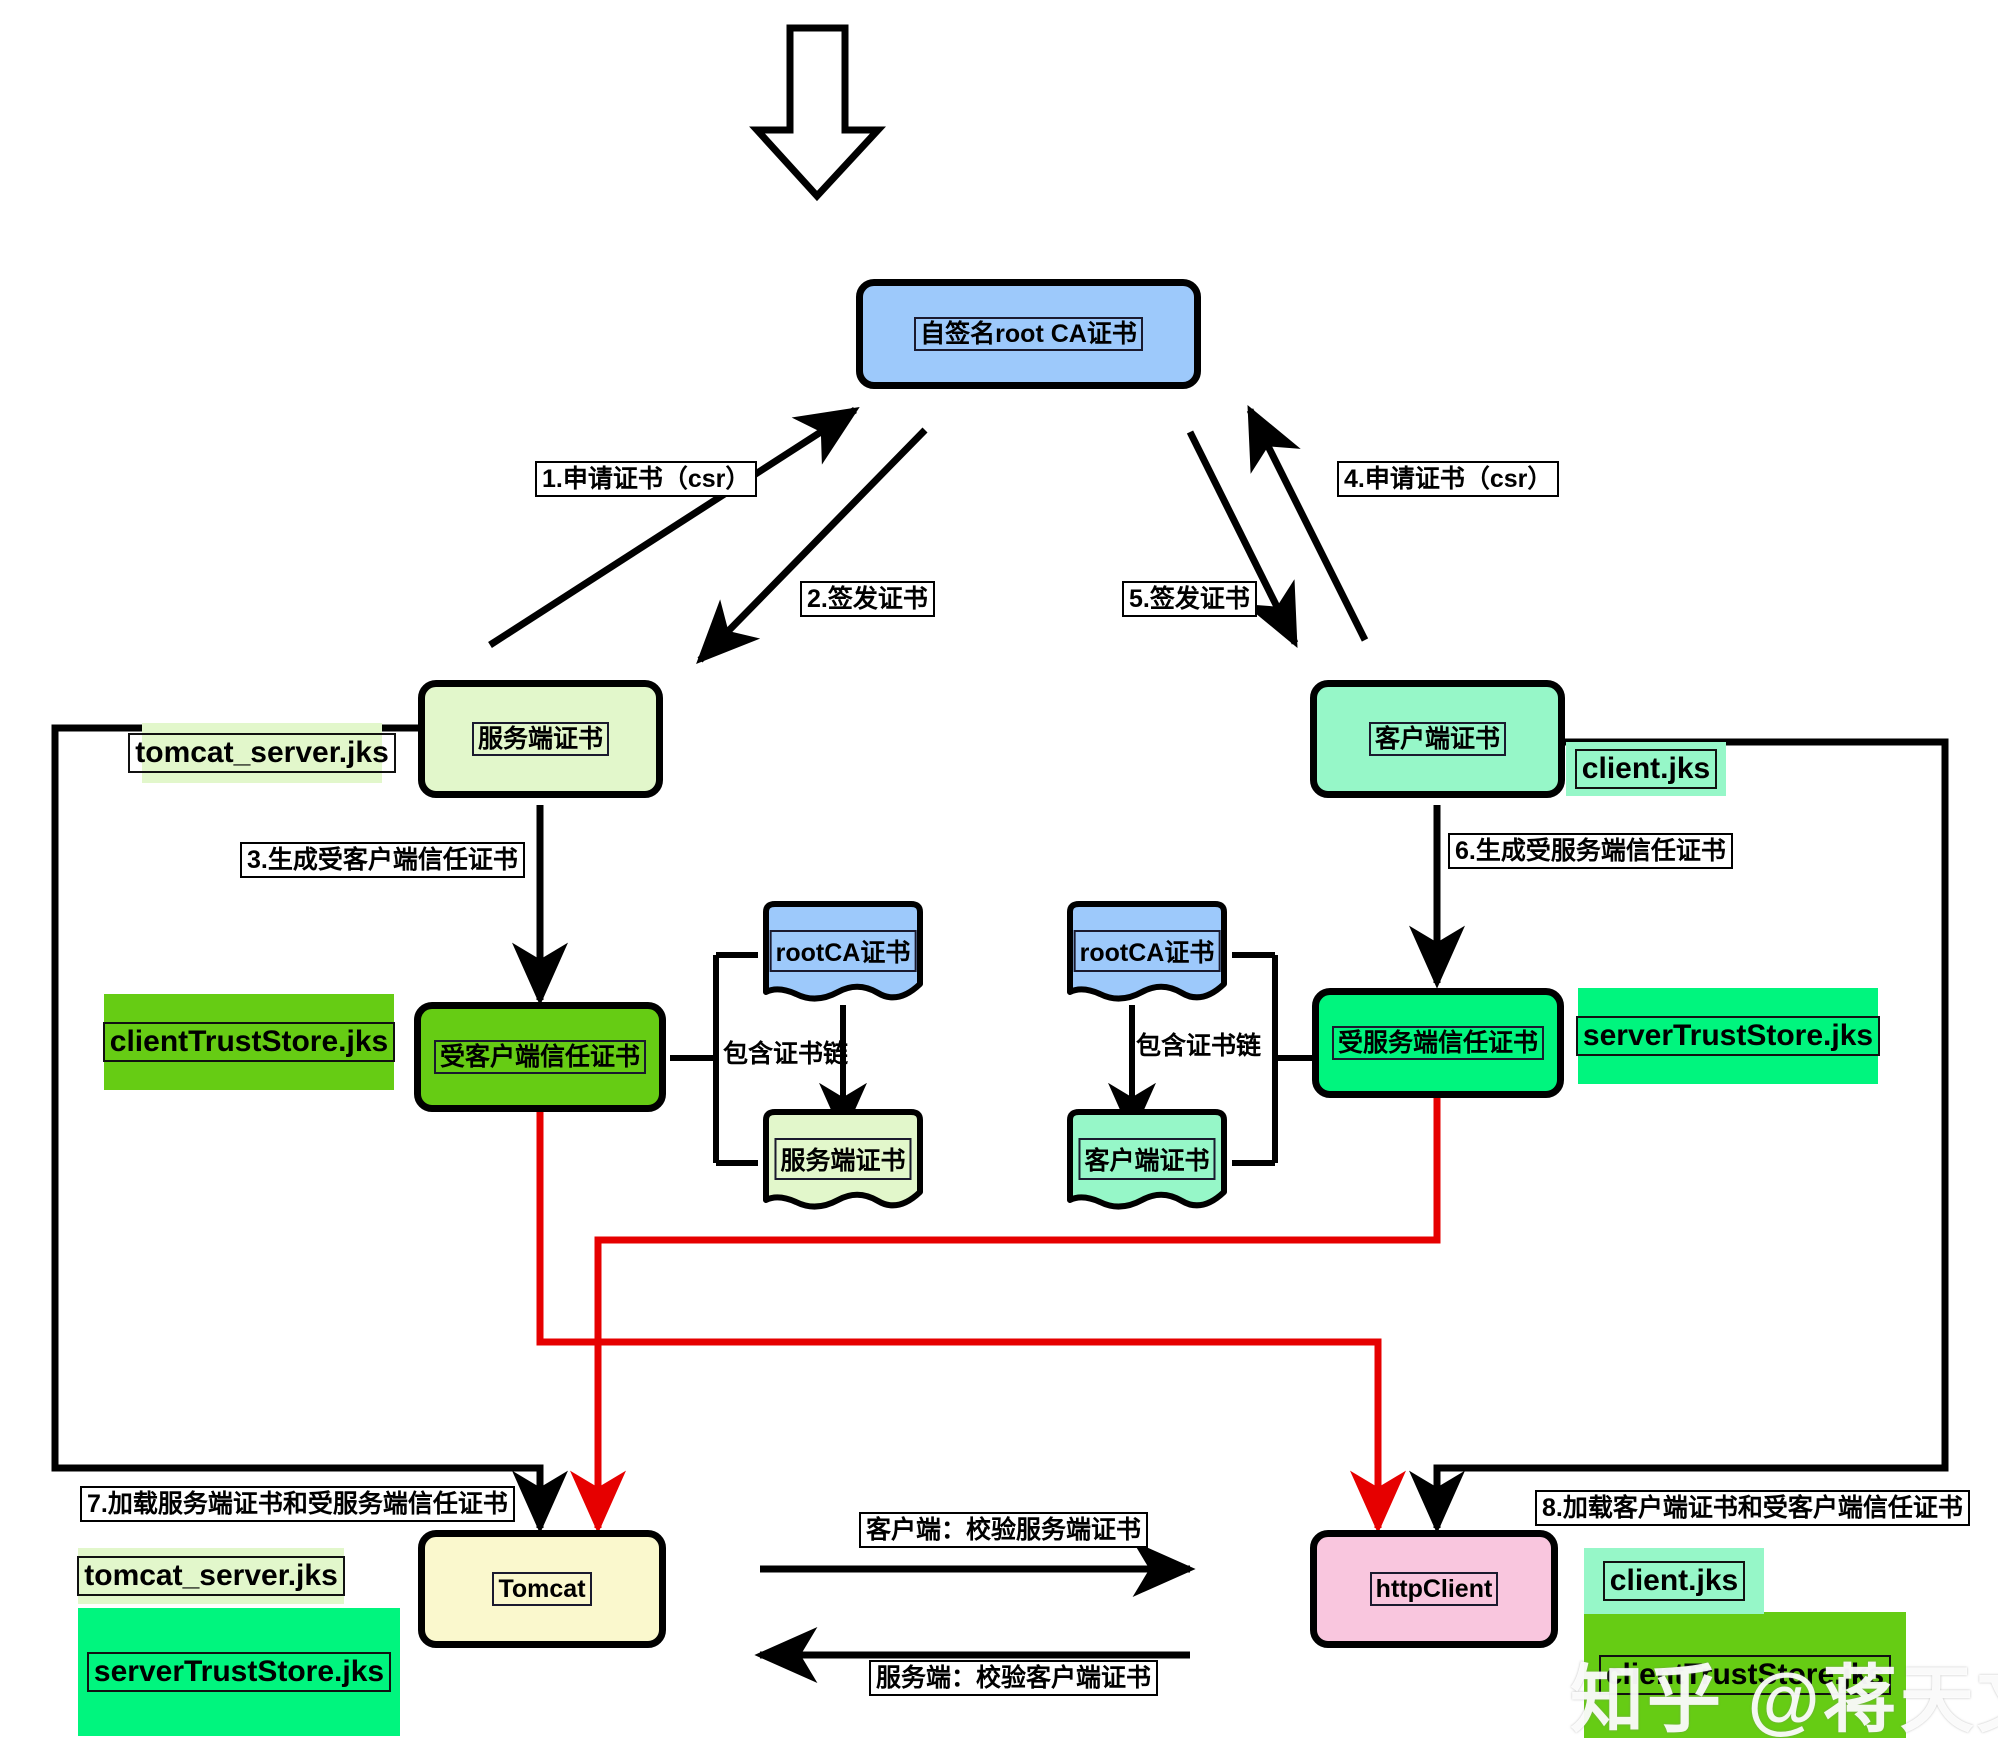 The image size is (1998, 1764). I want to click on node-tomcat: Tomcat, so click(542, 1589).